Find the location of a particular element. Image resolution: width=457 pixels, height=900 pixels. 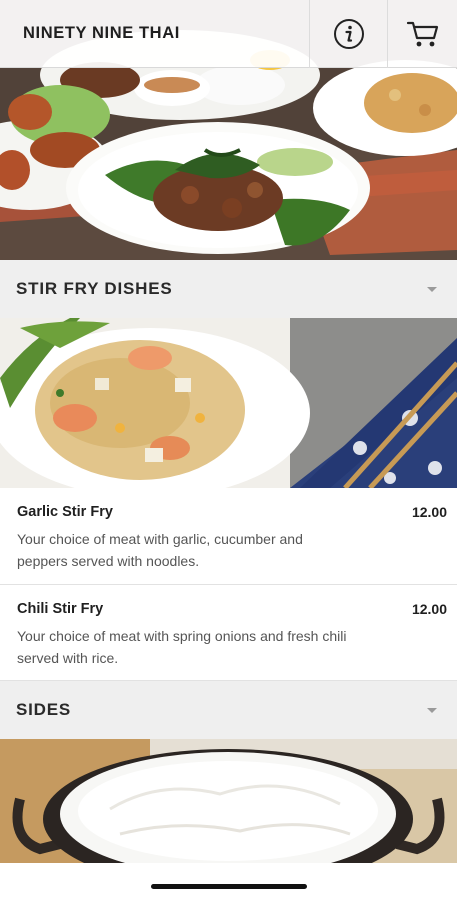

bottom-safe-area is located at coordinates (228, 881).